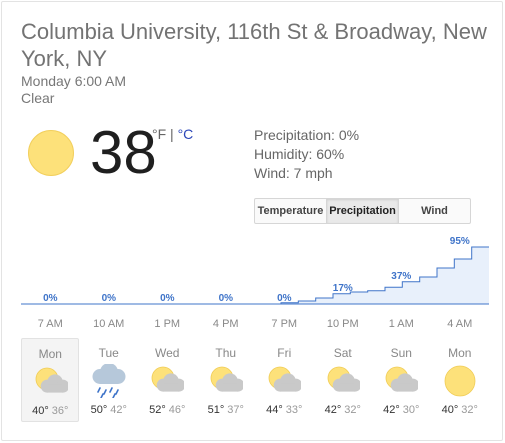 The image size is (505, 443). What do you see at coordinates (460, 241) in the screenshot?
I see `data-label: 95%` at bounding box center [460, 241].